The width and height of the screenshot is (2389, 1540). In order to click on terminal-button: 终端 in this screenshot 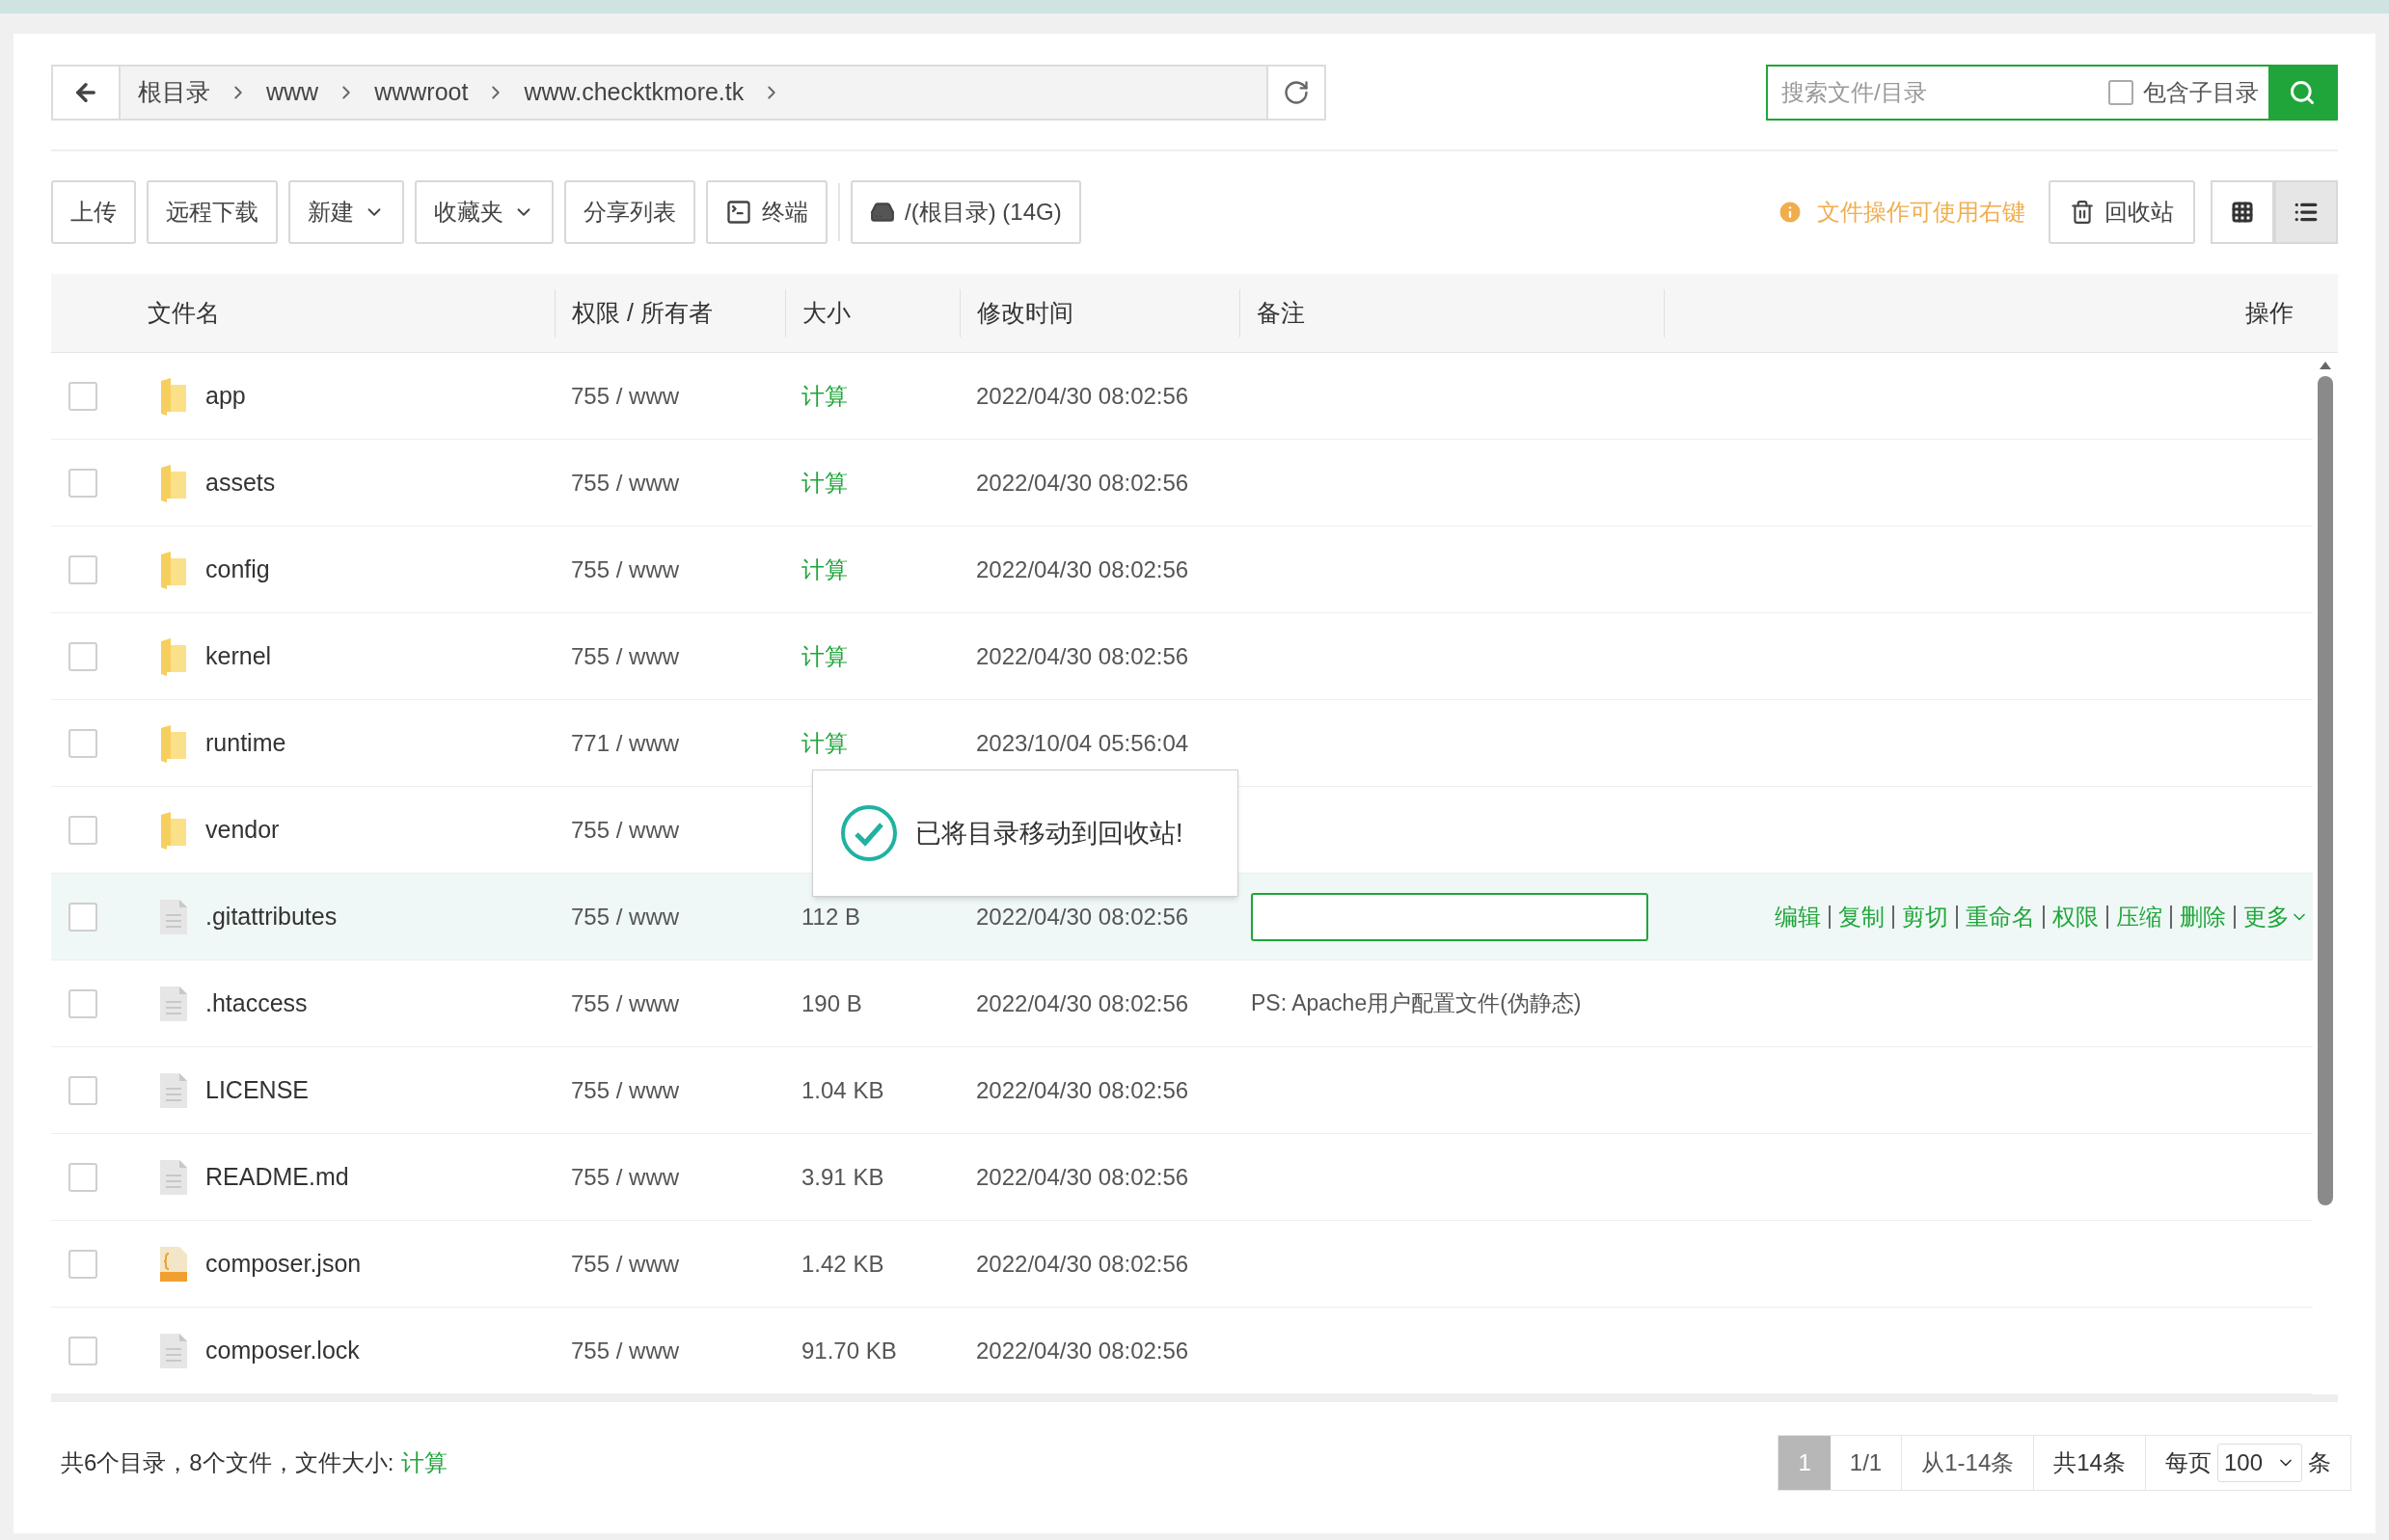, I will do `click(767, 212)`.